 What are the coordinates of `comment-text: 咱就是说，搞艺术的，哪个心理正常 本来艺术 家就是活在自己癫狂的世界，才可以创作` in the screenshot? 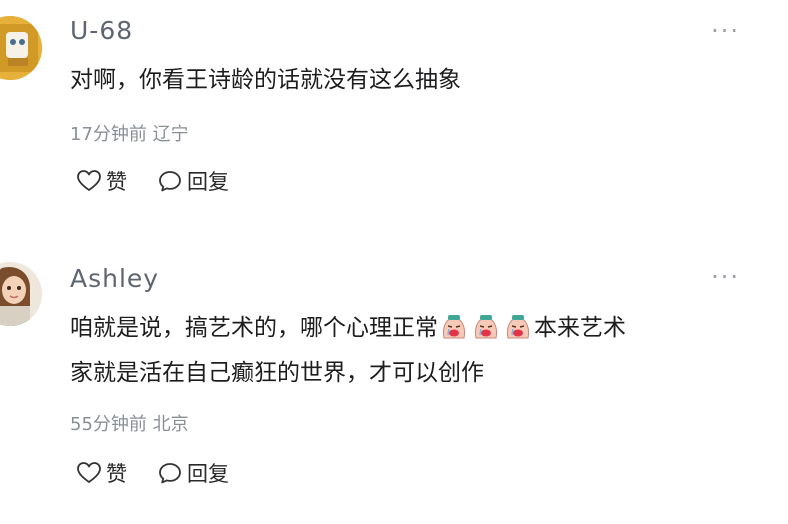 It's located at (410, 351).